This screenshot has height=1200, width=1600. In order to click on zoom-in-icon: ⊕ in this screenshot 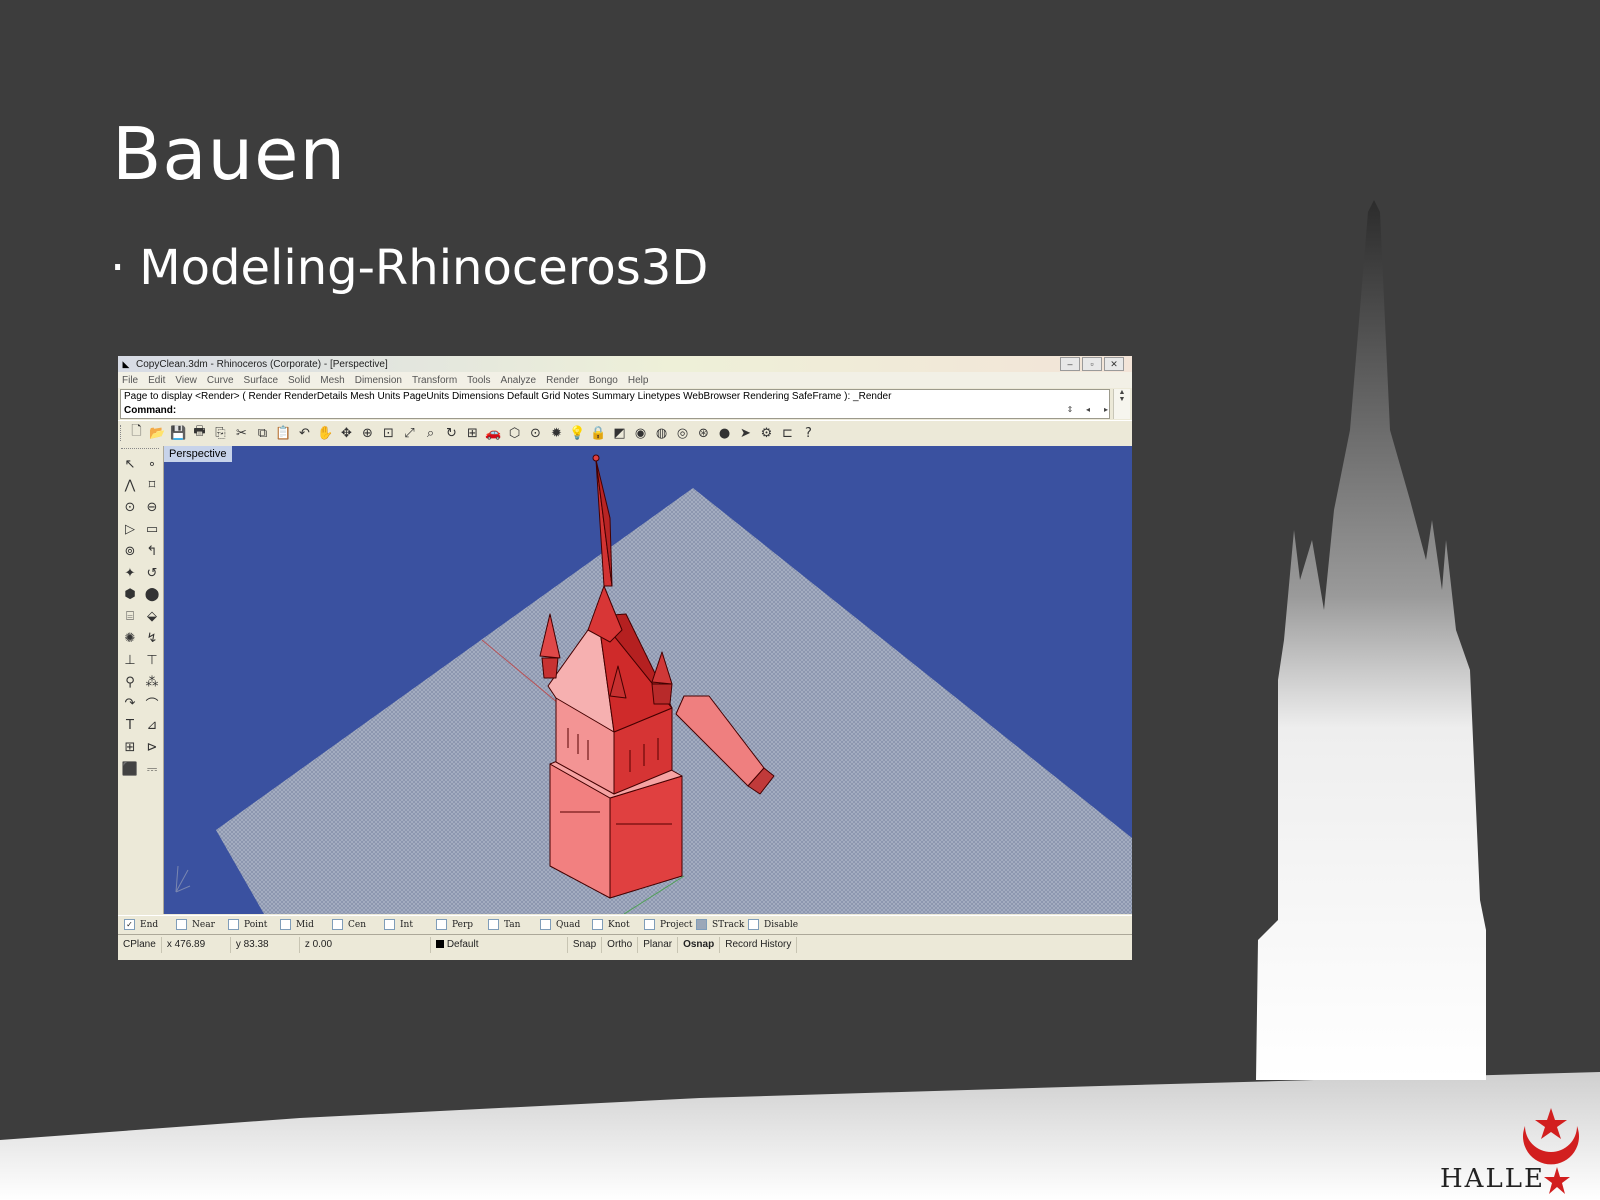, I will do `click(367, 433)`.